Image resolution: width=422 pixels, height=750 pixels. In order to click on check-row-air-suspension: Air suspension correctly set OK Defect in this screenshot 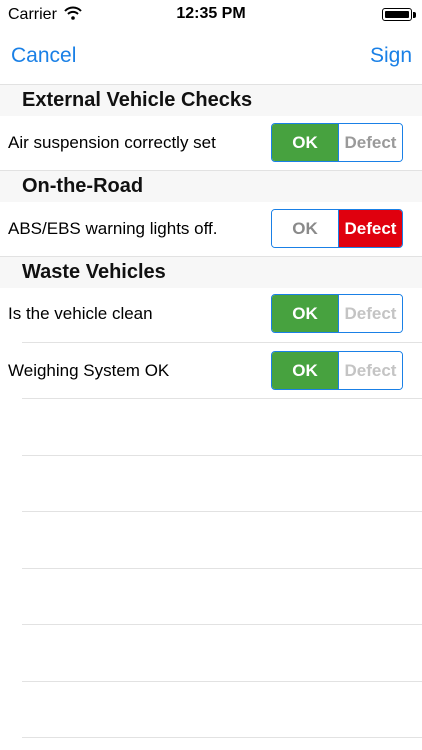, I will do `click(211, 142)`.